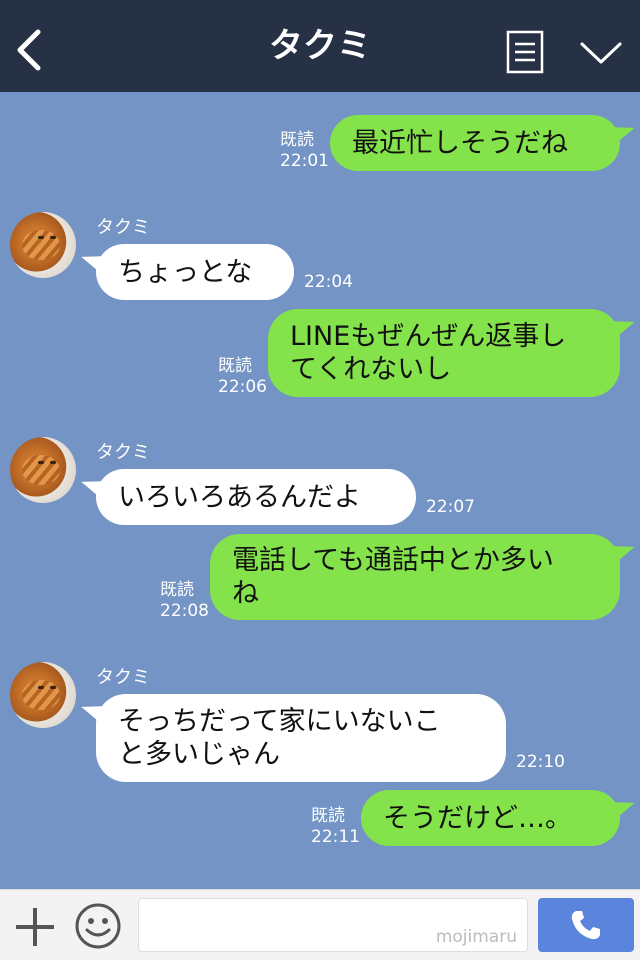 This screenshot has width=640, height=960. Describe the element at coordinates (393, 560) in the screenshot. I see `message-text: 電話しても通話中とか多い` at that location.